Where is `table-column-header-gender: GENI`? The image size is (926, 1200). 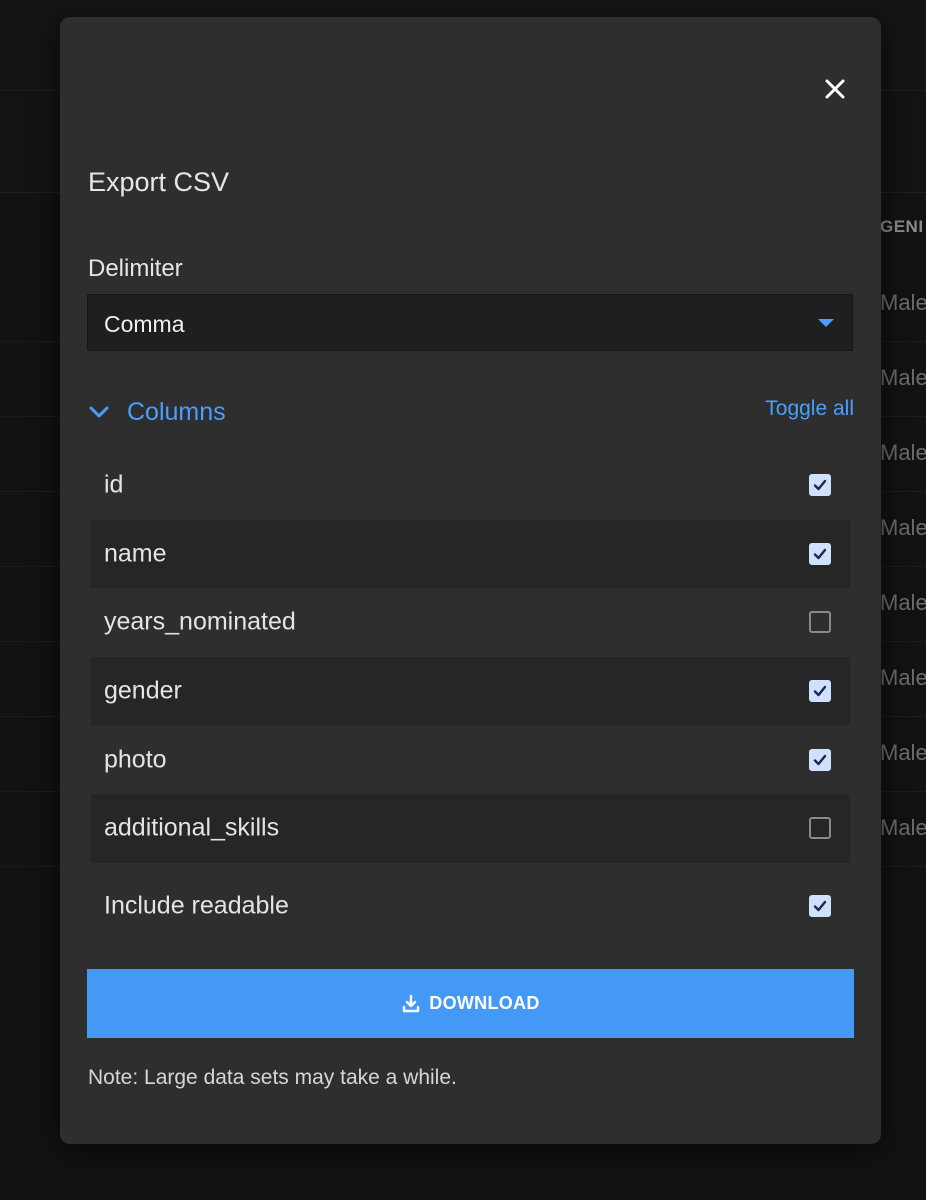 table-column-header-gender: GENI is located at coordinates (902, 226).